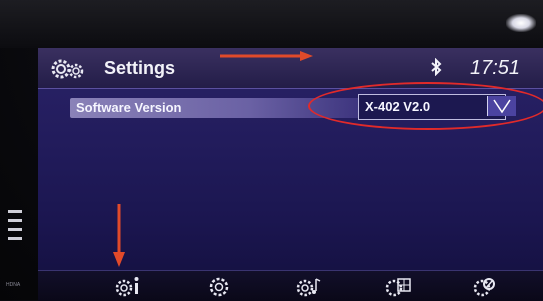 The width and height of the screenshot is (543, 301). What do you see at coordinates (266, 58) in the screenshot?
I see `annotation-arrow-right` at bounding box center [266, 58].